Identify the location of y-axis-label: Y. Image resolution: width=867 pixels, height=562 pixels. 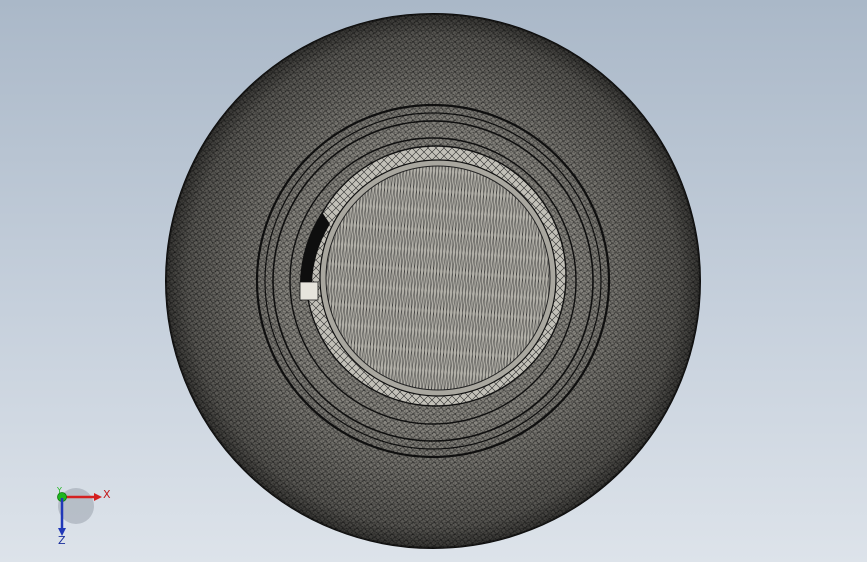
(59, 490).